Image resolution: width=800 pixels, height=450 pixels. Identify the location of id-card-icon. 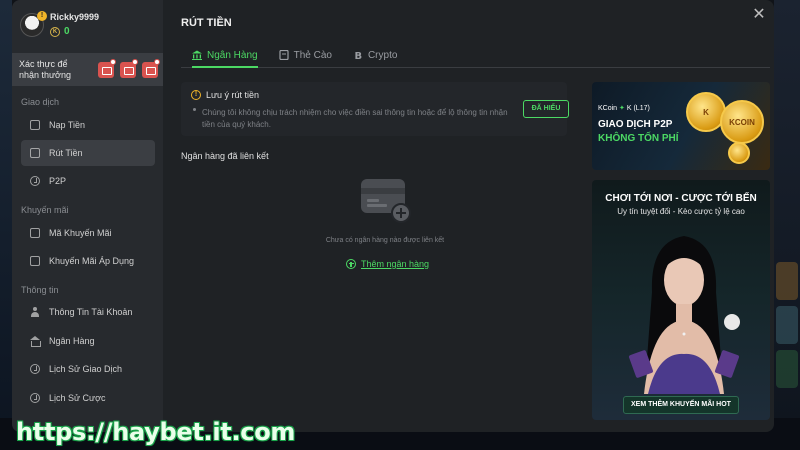
(107, 68).